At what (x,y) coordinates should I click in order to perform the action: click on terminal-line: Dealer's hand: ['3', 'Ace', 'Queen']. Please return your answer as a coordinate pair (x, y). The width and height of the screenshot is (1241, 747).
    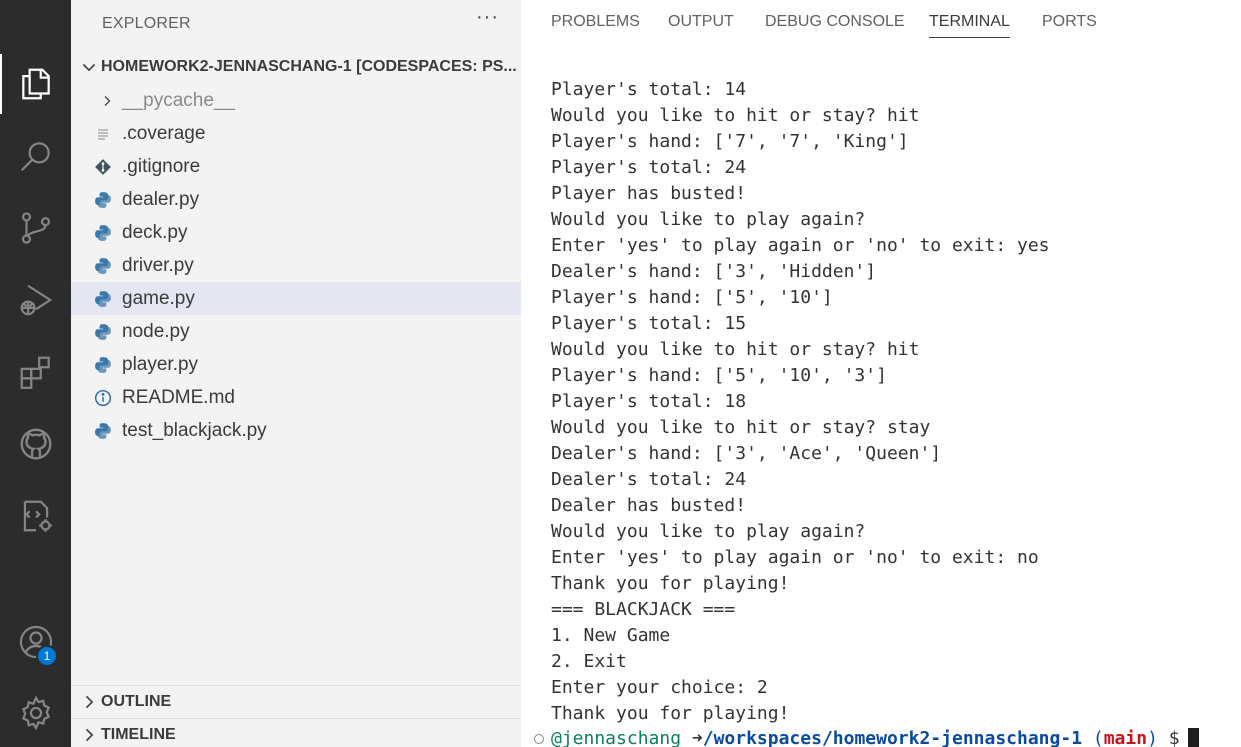
    Looking at the image, I should click on (746, 453).